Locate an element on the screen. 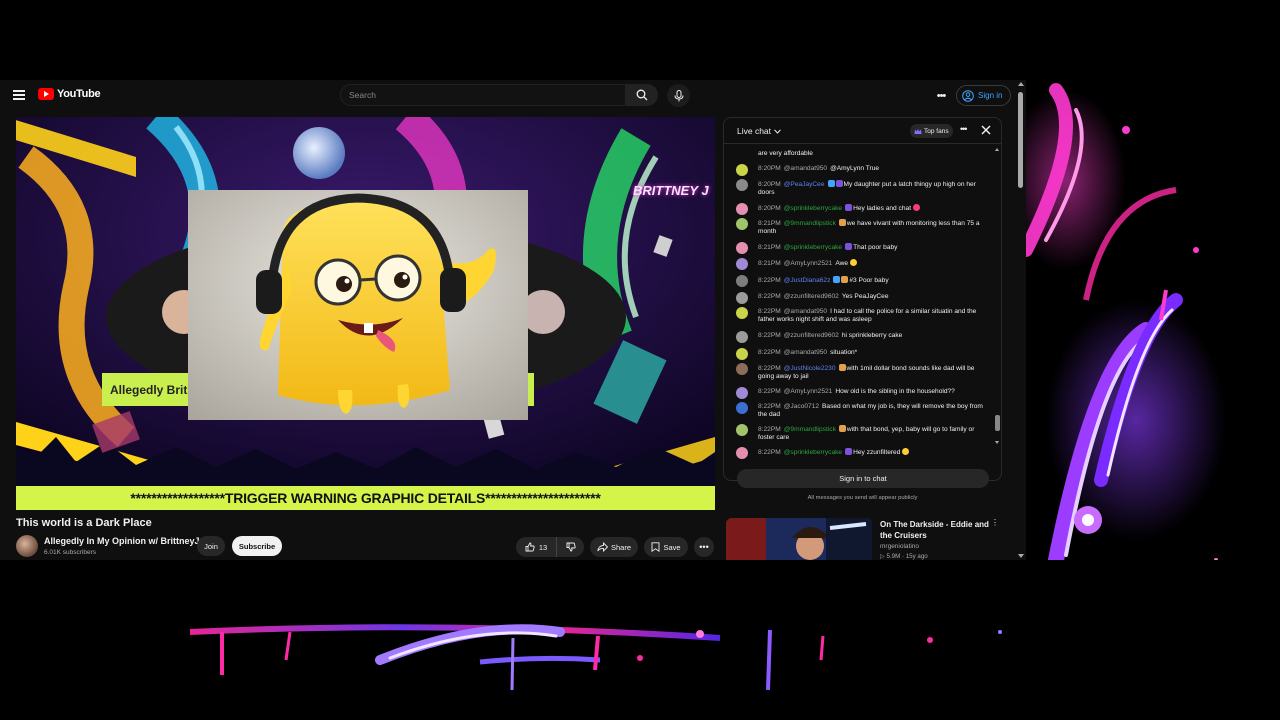 The height and width of the screenshot is (720, 1280). page-scroll-down-icon is located at coordinates (1021, 556).